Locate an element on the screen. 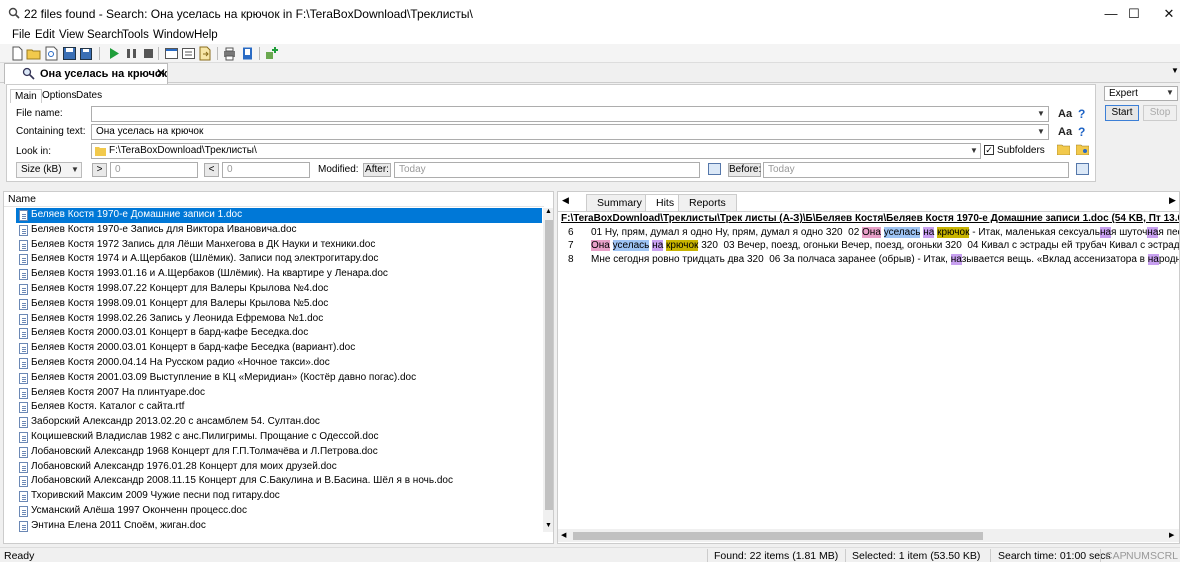 Image resolution: width=1180 pixels, height=562 pixels. save-icon is located at coordinates (69, 53).